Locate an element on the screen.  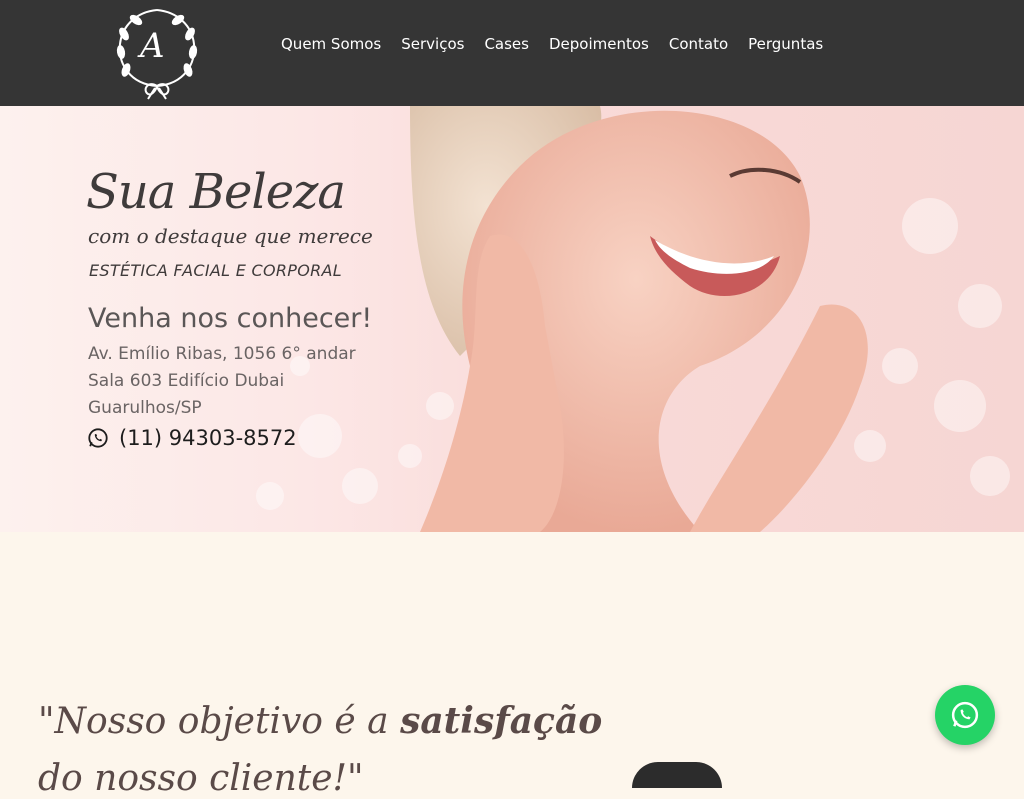
nav-quem-somos: Quem Somos is located at coordinates (331, 44).